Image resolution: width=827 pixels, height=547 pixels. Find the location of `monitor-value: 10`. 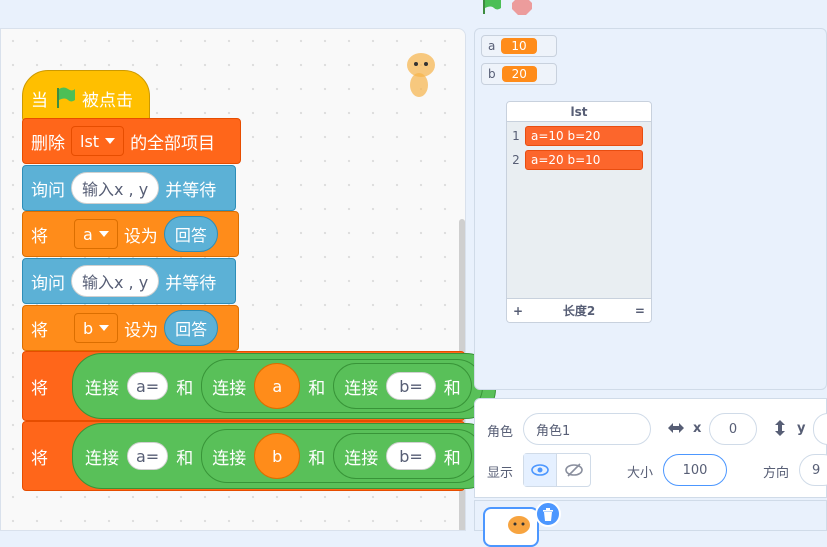

monitor-value: 10 is located at coordinates (519, 46).